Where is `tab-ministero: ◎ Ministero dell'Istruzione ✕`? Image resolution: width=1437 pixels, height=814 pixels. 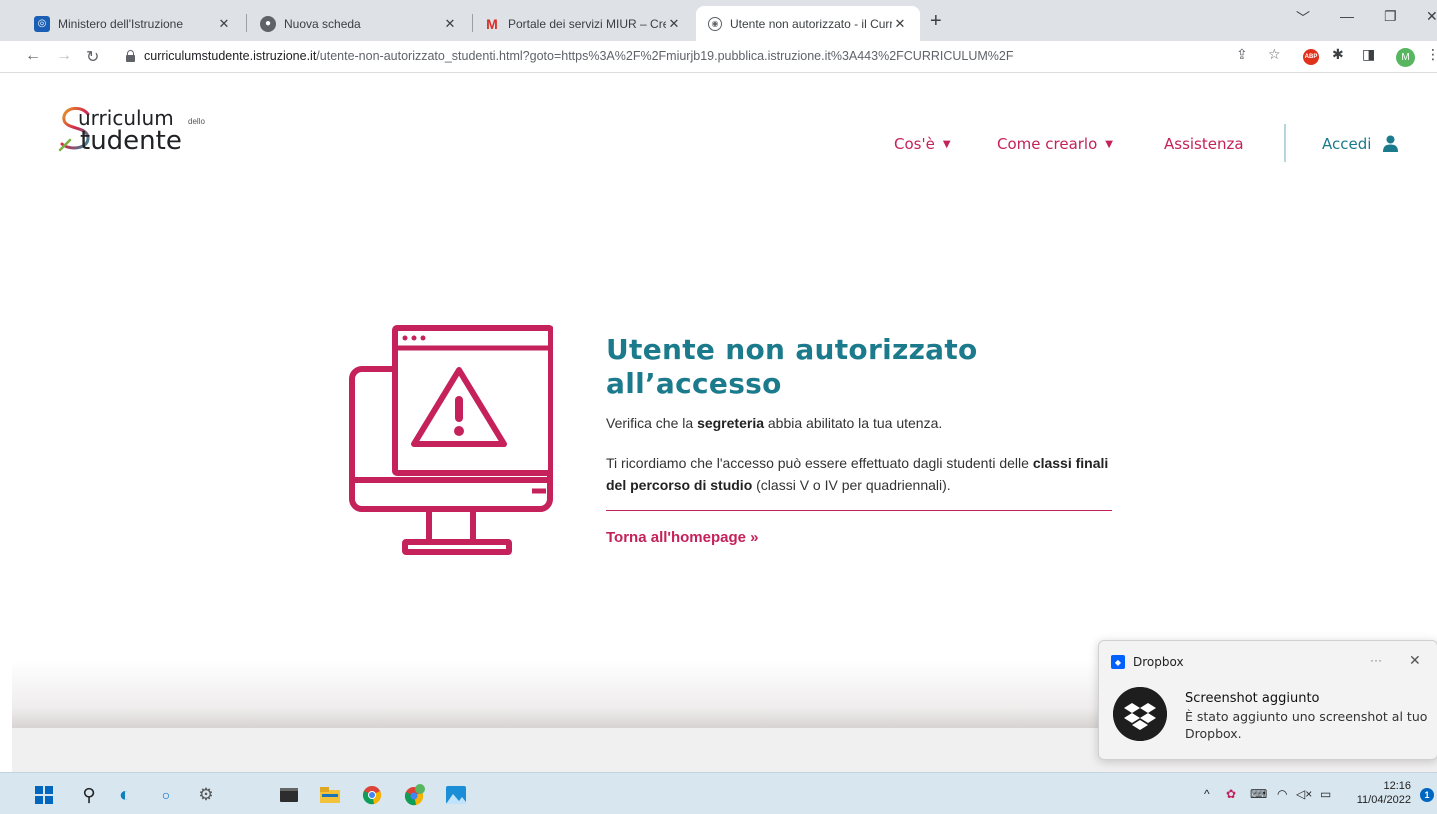 tab-ministero: ◎ Ministero dell'Istruzione ✕ is located at coordinates (133, 23).